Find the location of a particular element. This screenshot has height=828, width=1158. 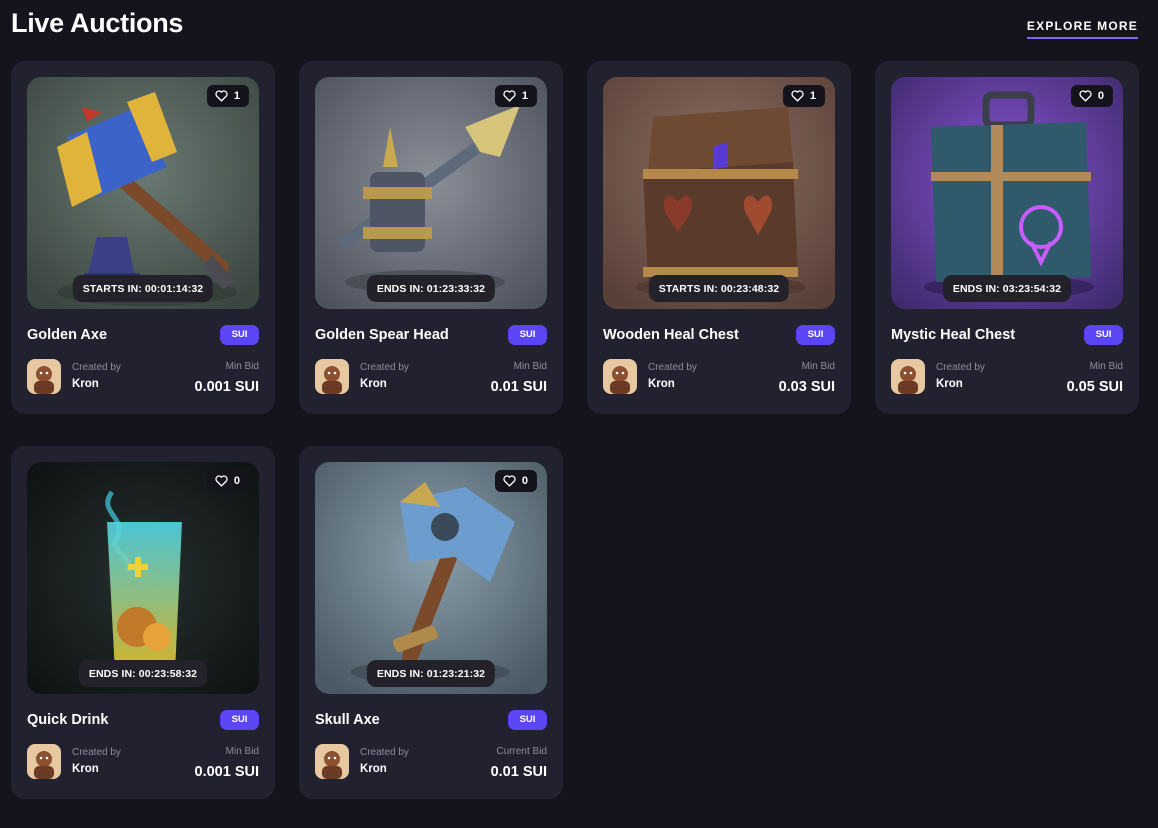

item-name: Mystic Heal Chest is located at coordinates (953, 335).